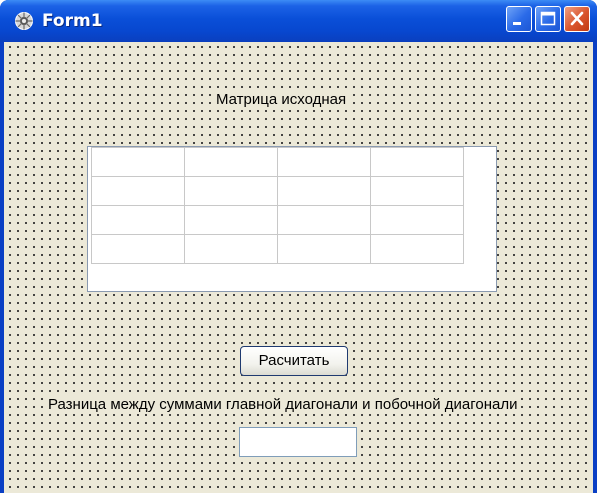  I want to click on minimize-icon, so click(517, 23).